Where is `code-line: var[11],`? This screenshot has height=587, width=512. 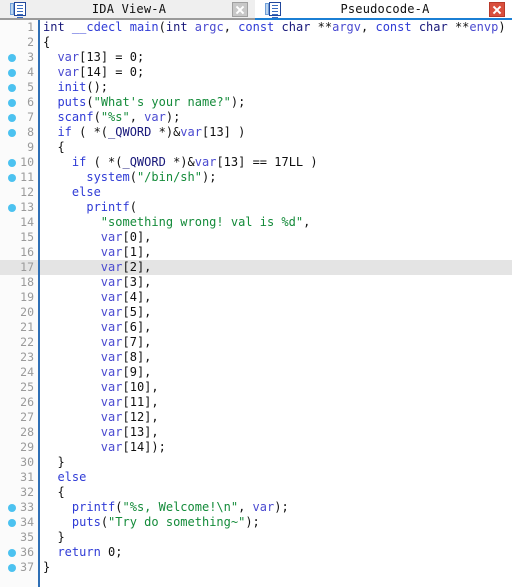 code-line: var[11], is located at coordinates (276, 402).